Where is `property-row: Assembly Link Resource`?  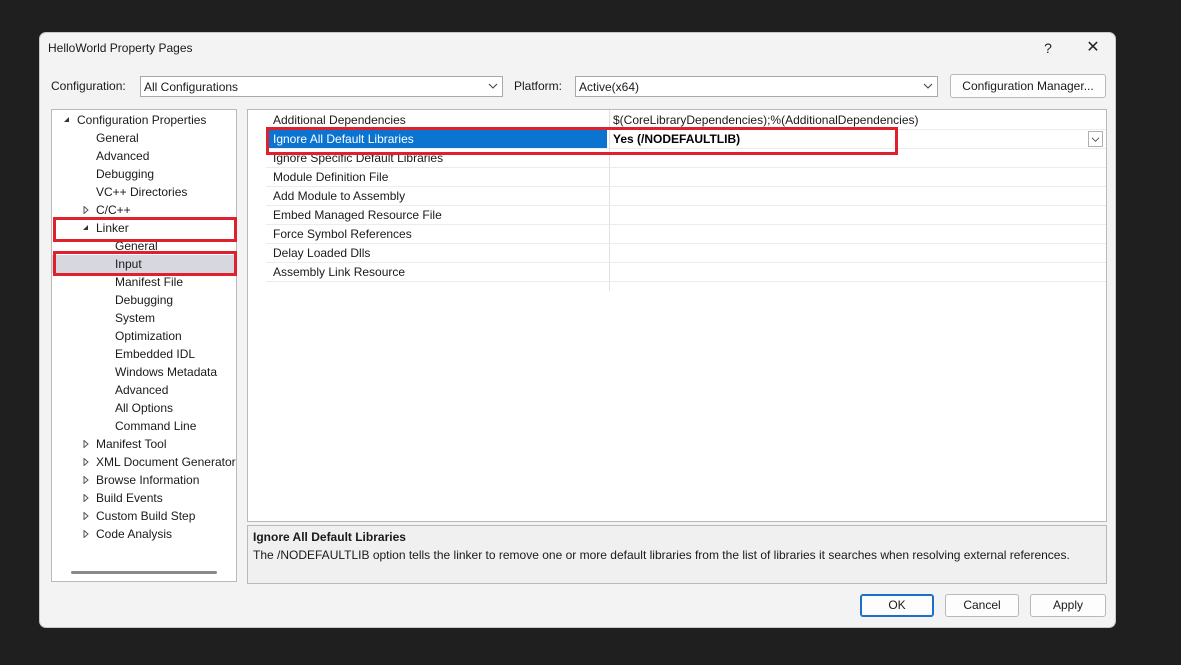
property-row: Assembly Link Resource is located at coordinates (686, 272).